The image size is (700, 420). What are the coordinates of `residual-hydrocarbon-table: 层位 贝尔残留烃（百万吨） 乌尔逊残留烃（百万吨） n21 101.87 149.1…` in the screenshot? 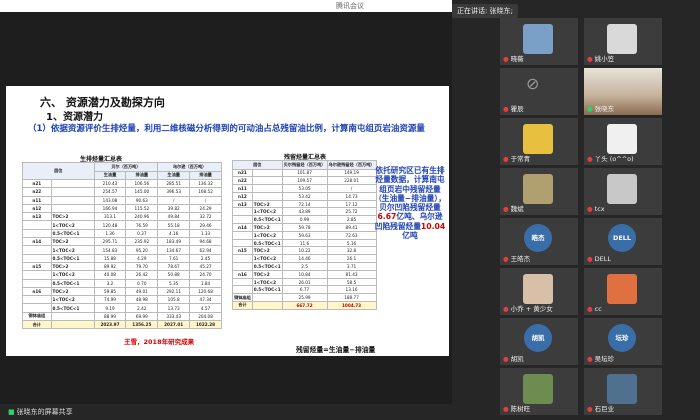 It's located at (304, 235).